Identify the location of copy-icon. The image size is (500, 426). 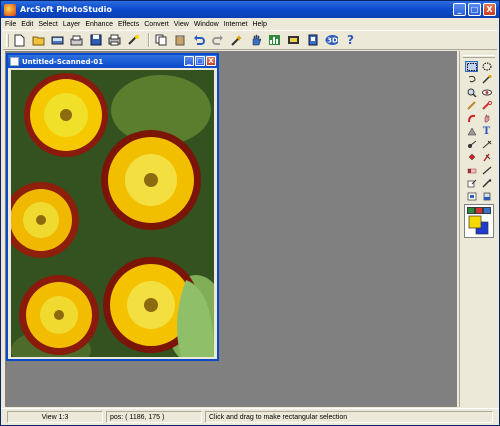
(160, 40).